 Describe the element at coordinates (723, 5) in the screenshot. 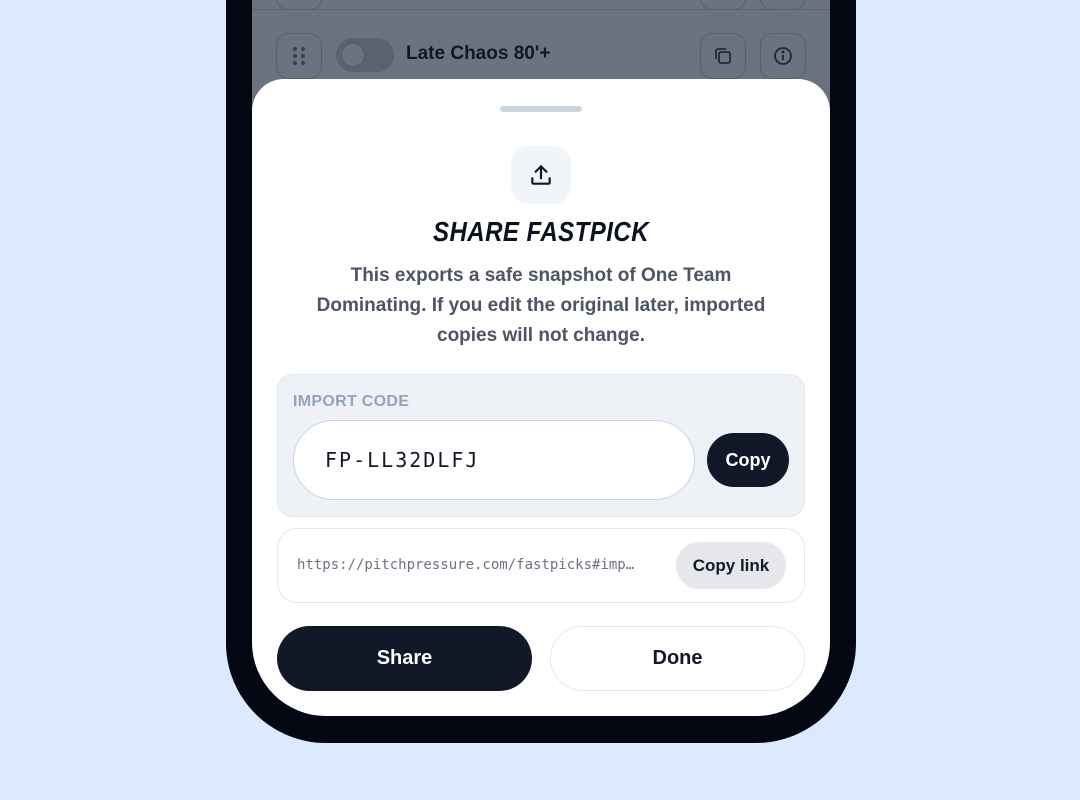

I see `copy-button-partial` at that location.